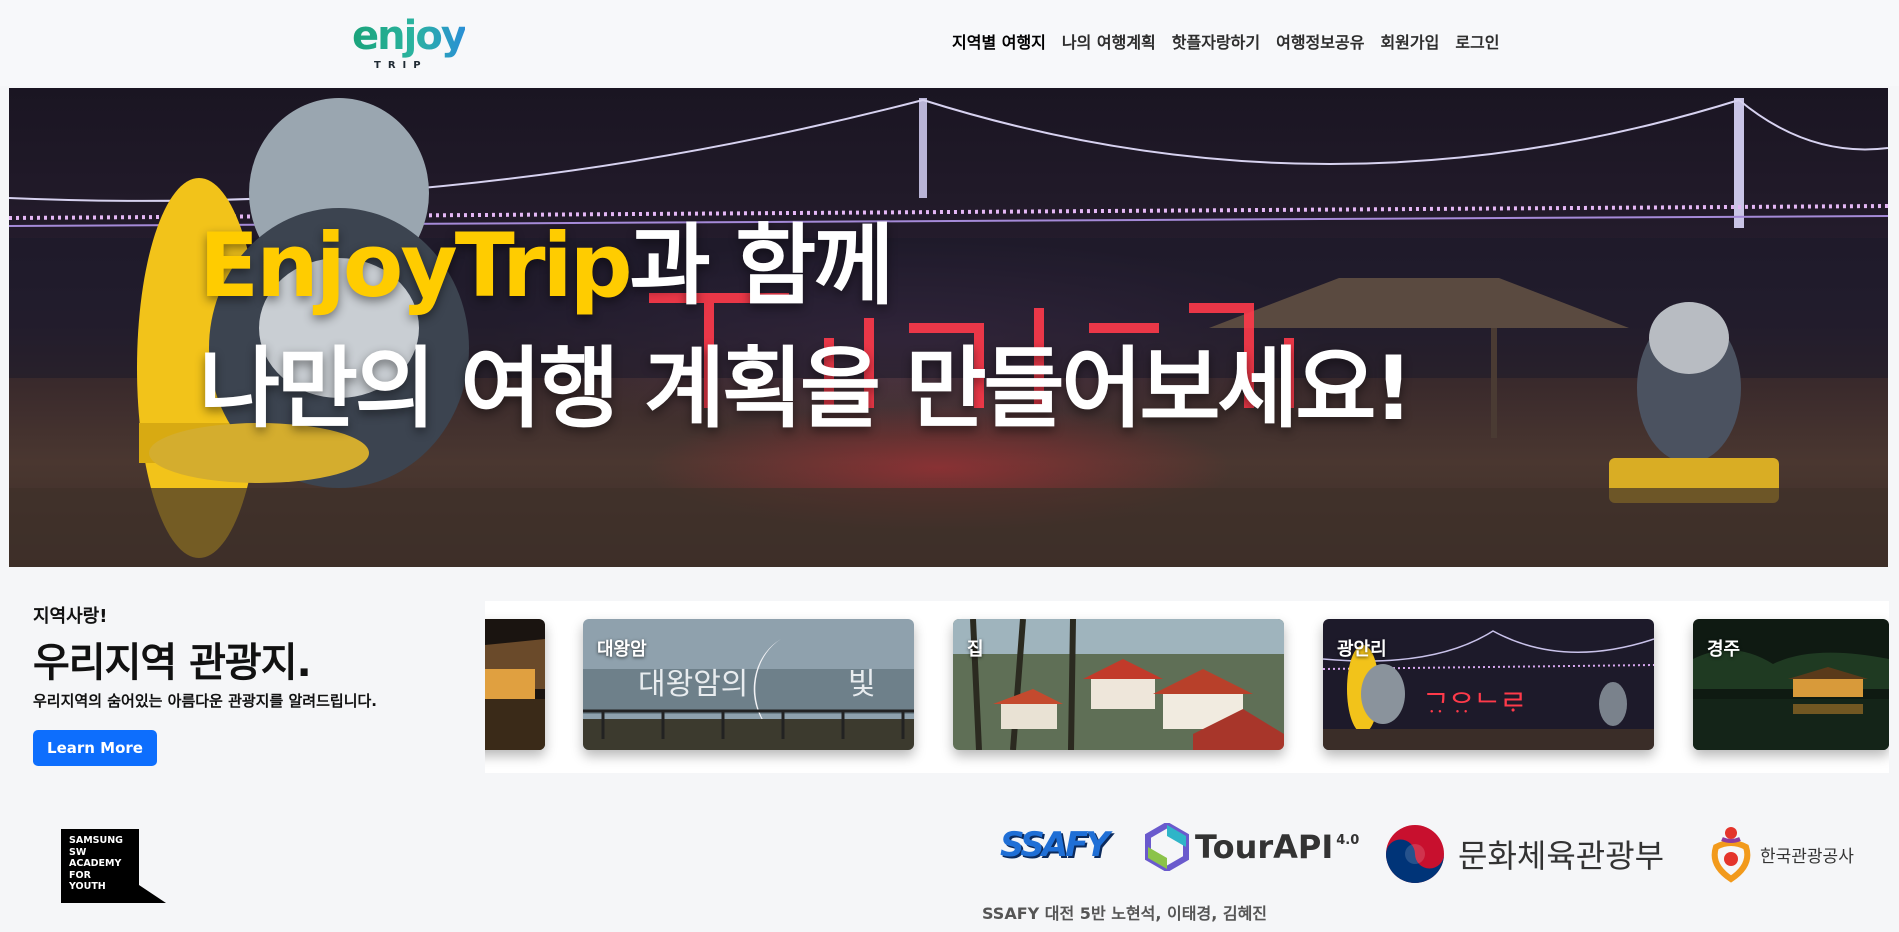 The image size is (1899, 932). What do you see at coordinates (806, 388) in the screenshot?
I see `hero-line-2: 나만의 여행 계획을 만들어보세요!` at bounding box center [806, 388].